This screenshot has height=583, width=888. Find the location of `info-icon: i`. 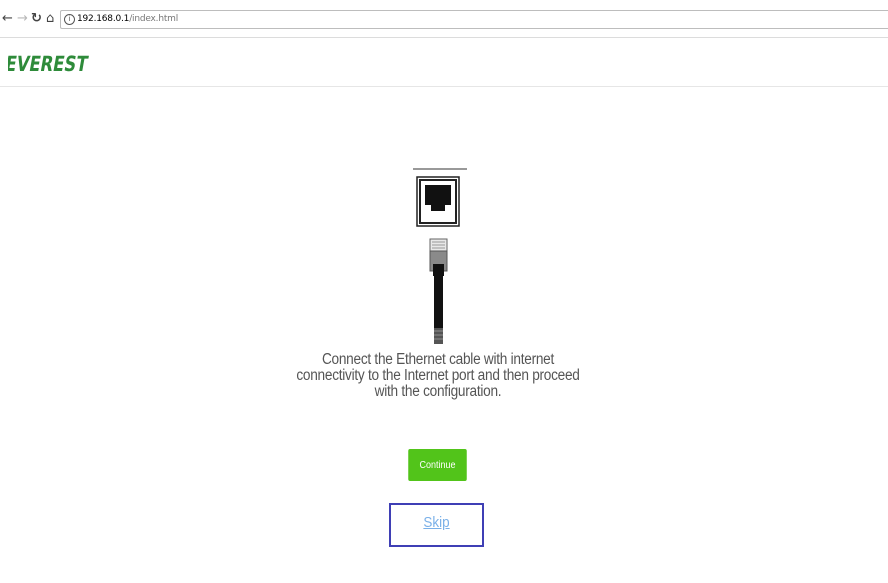

info-icon: i is located at coordinates (69, 19).